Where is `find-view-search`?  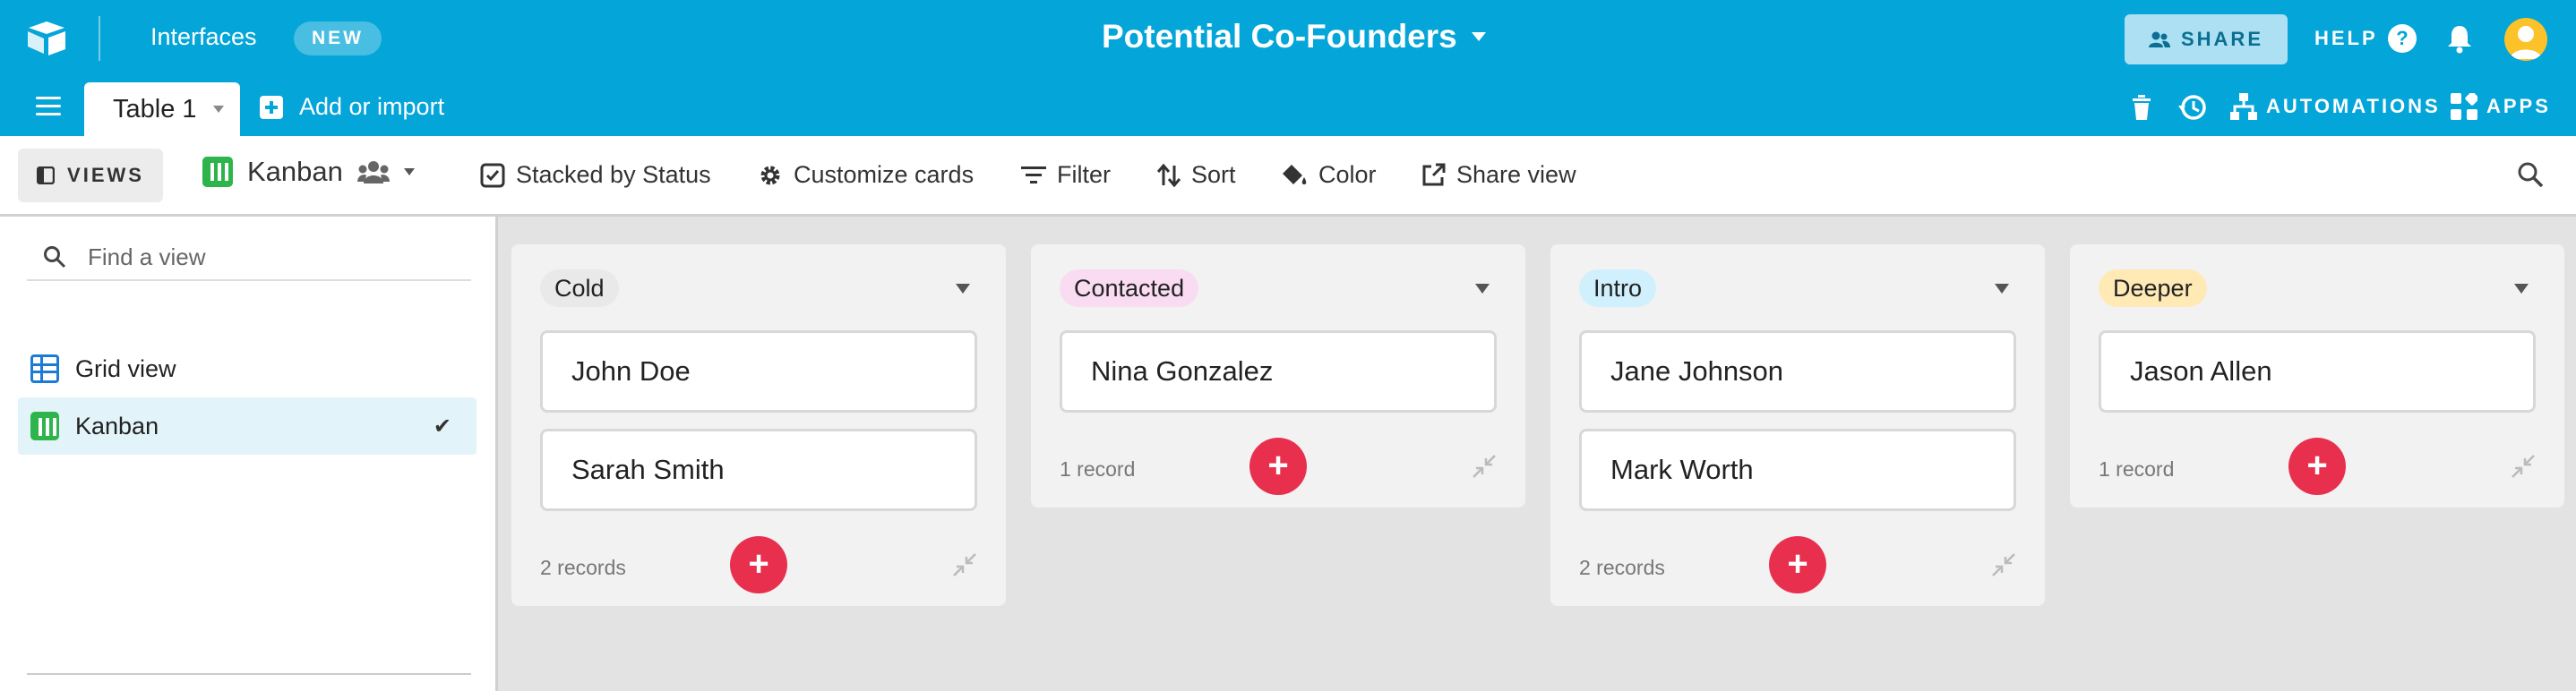 find-view-search is located at coordinates (249, 258).